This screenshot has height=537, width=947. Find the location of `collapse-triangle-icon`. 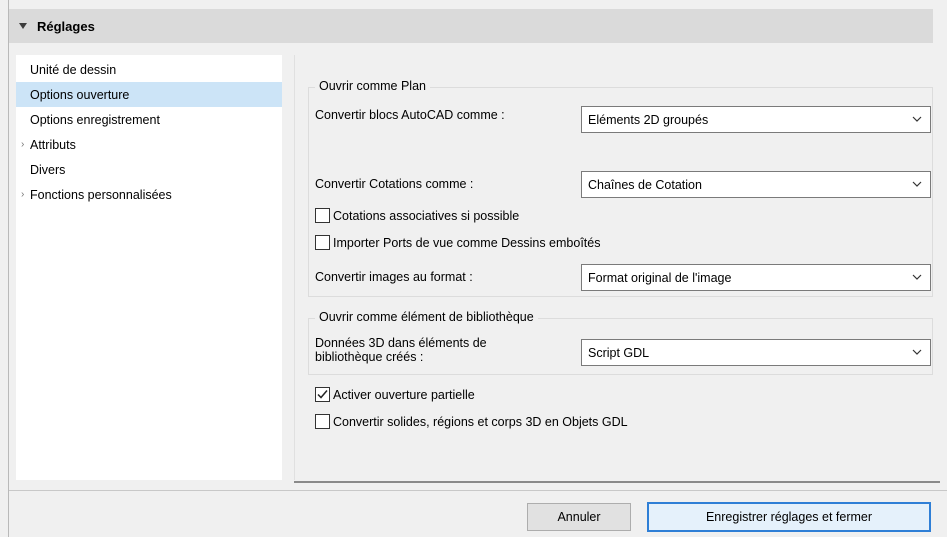

collapse-triangle-icon is located at coordinates (23, 26).